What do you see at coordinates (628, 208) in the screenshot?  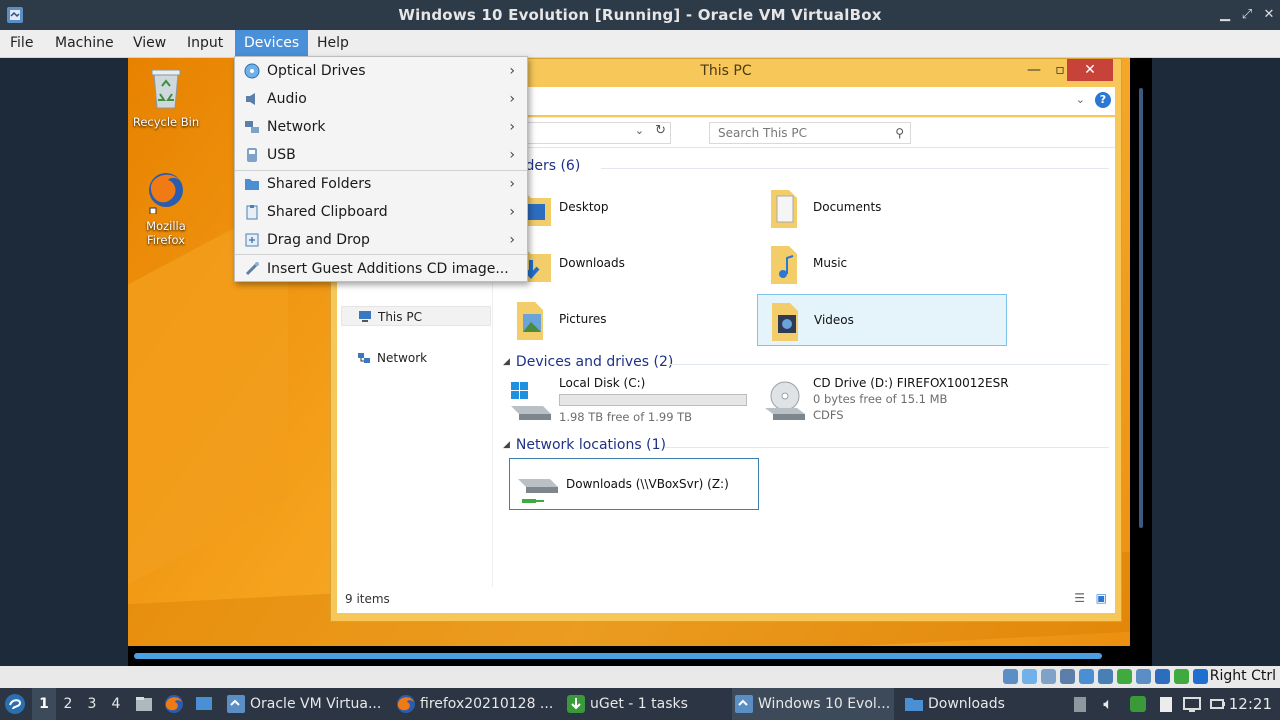 I see `folder-tile-desktop: Desktop` at bounding box center [628, 208].